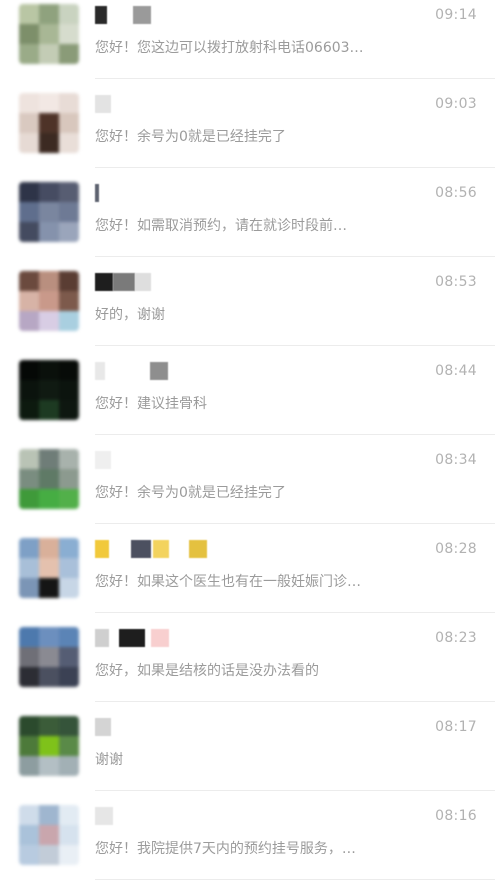  I want to click on message-preview: 谢谢, so click(109, 760).